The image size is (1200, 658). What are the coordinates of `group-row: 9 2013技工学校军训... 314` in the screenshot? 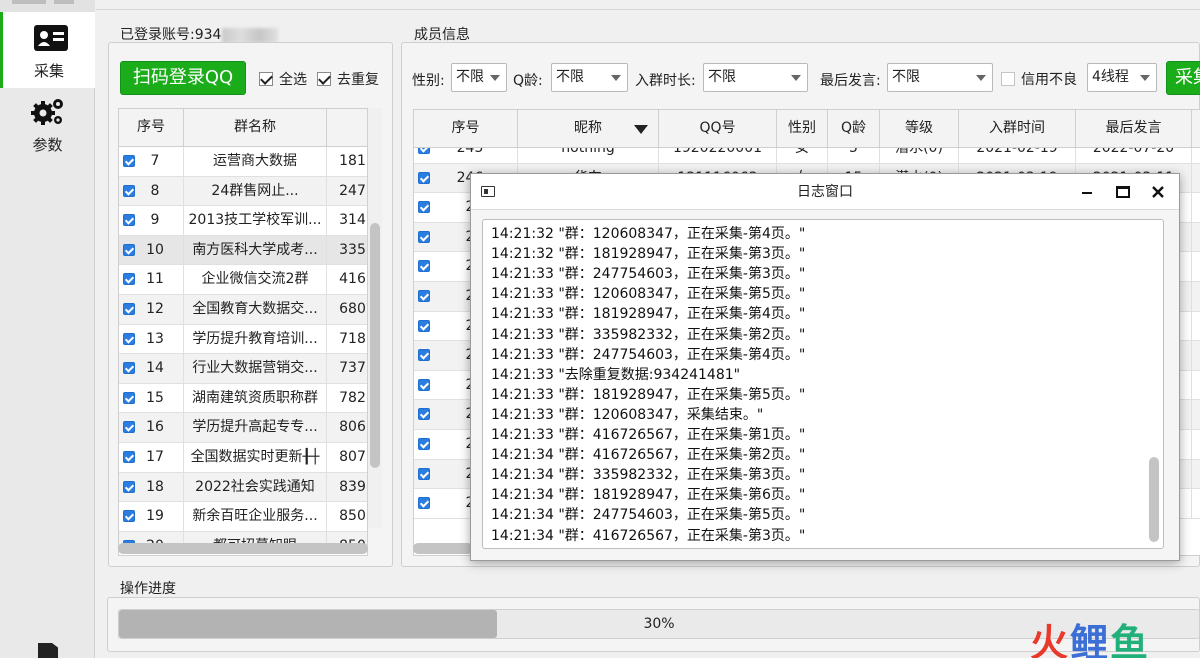 It's located at (243, 221).